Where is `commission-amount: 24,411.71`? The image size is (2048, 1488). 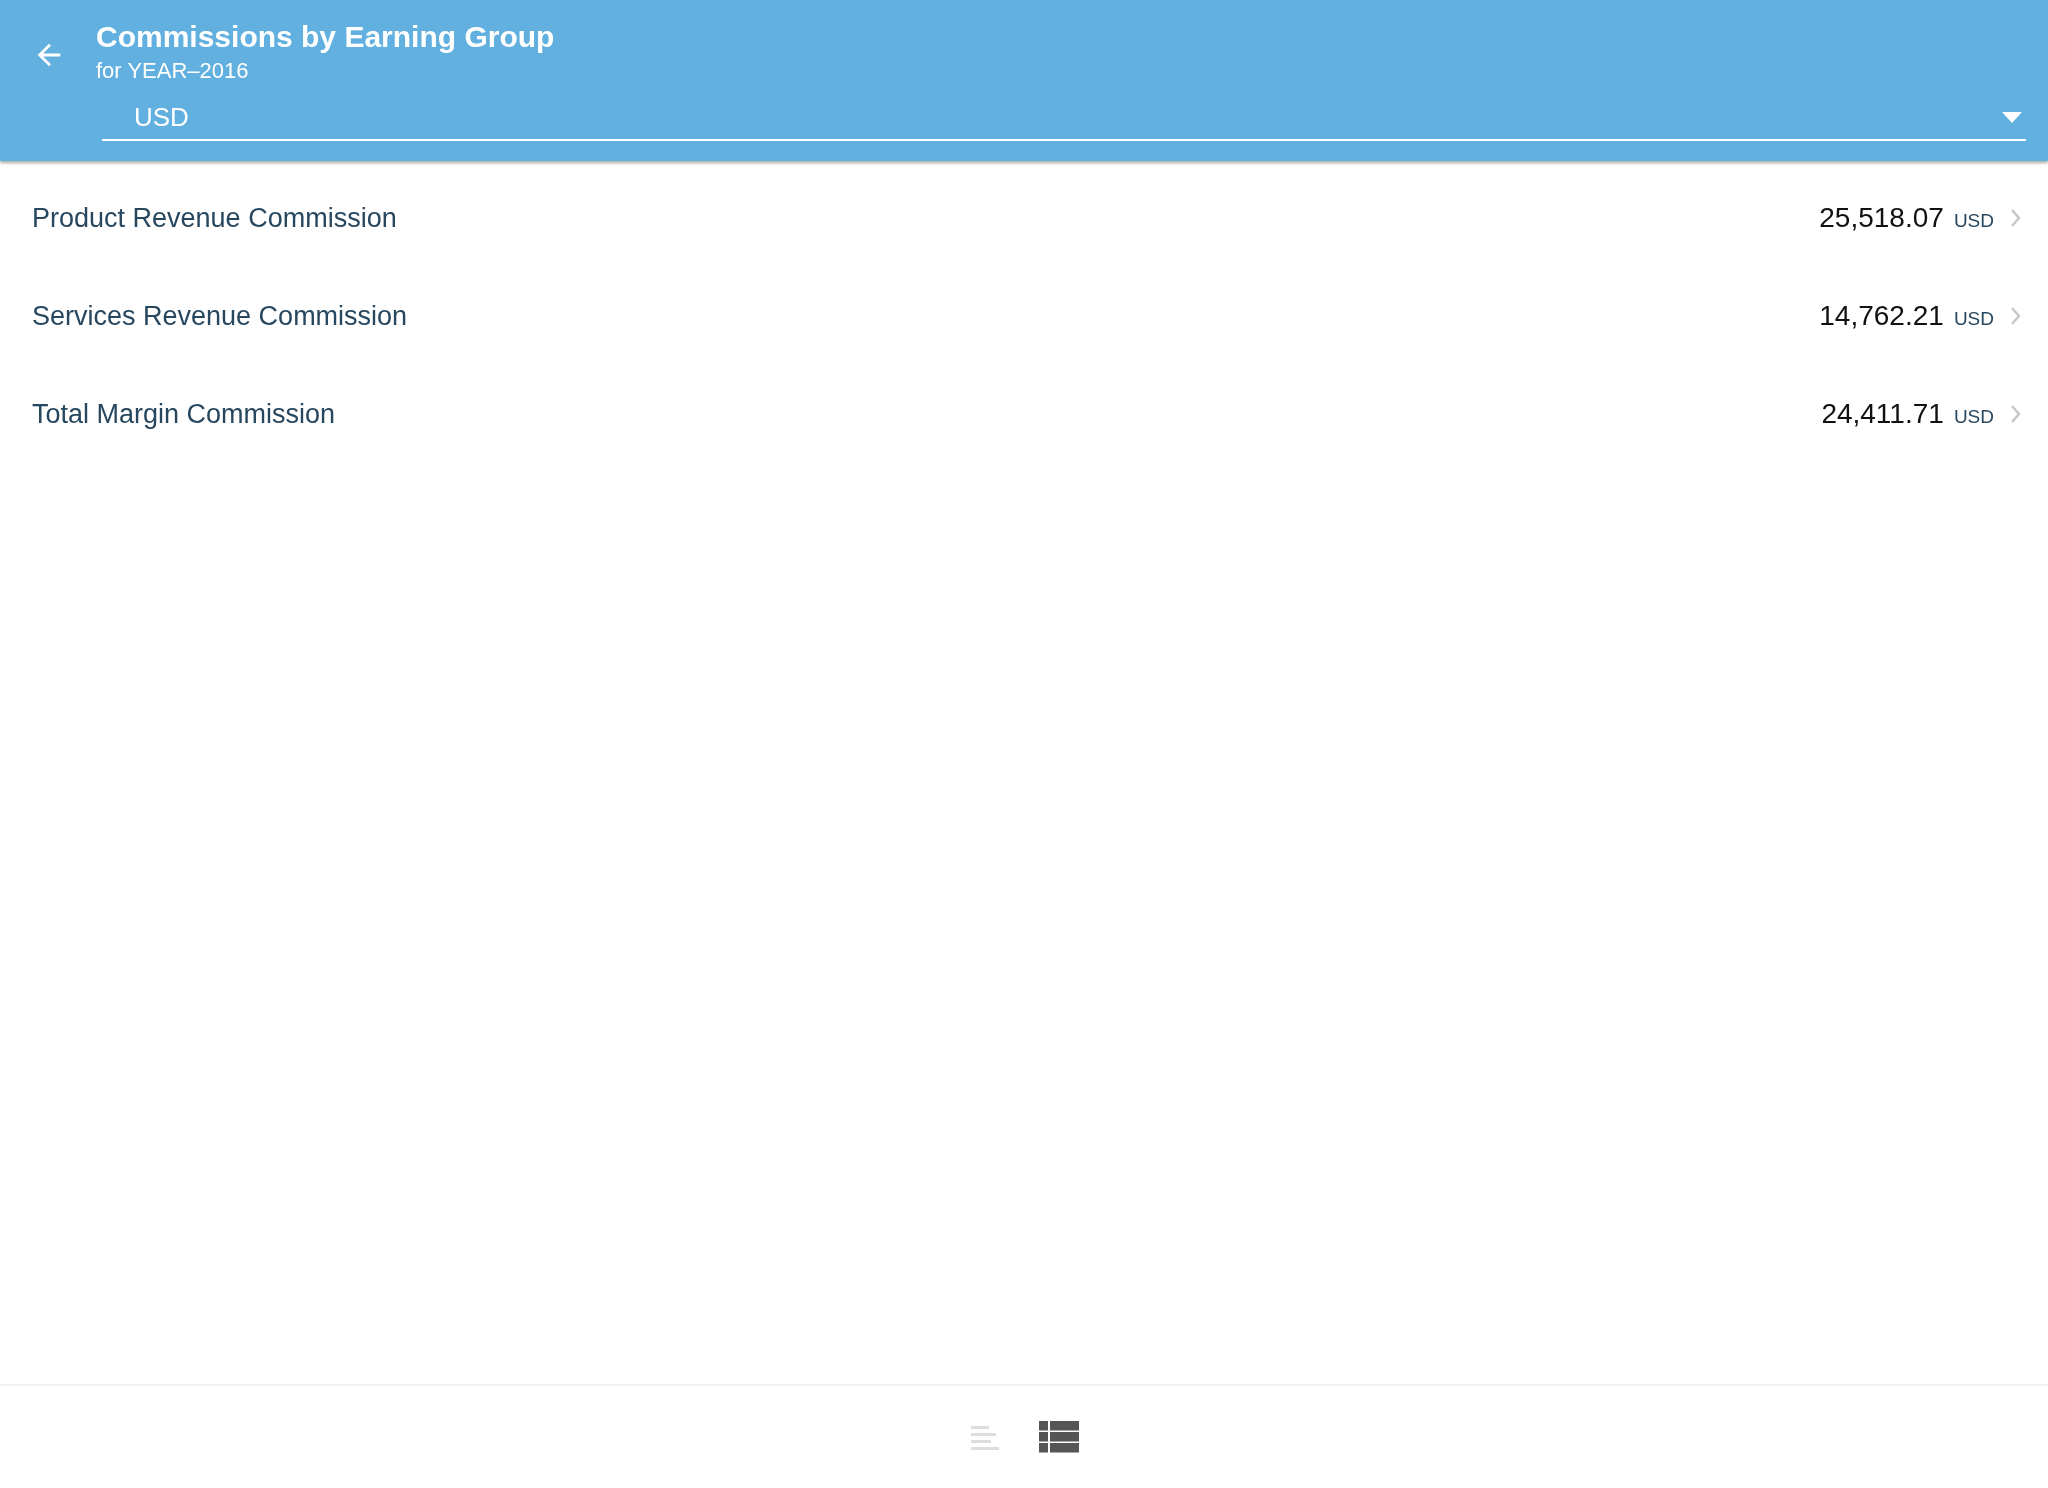 commission-amount: 24,411.71 is located at coordinates (1882, 414).